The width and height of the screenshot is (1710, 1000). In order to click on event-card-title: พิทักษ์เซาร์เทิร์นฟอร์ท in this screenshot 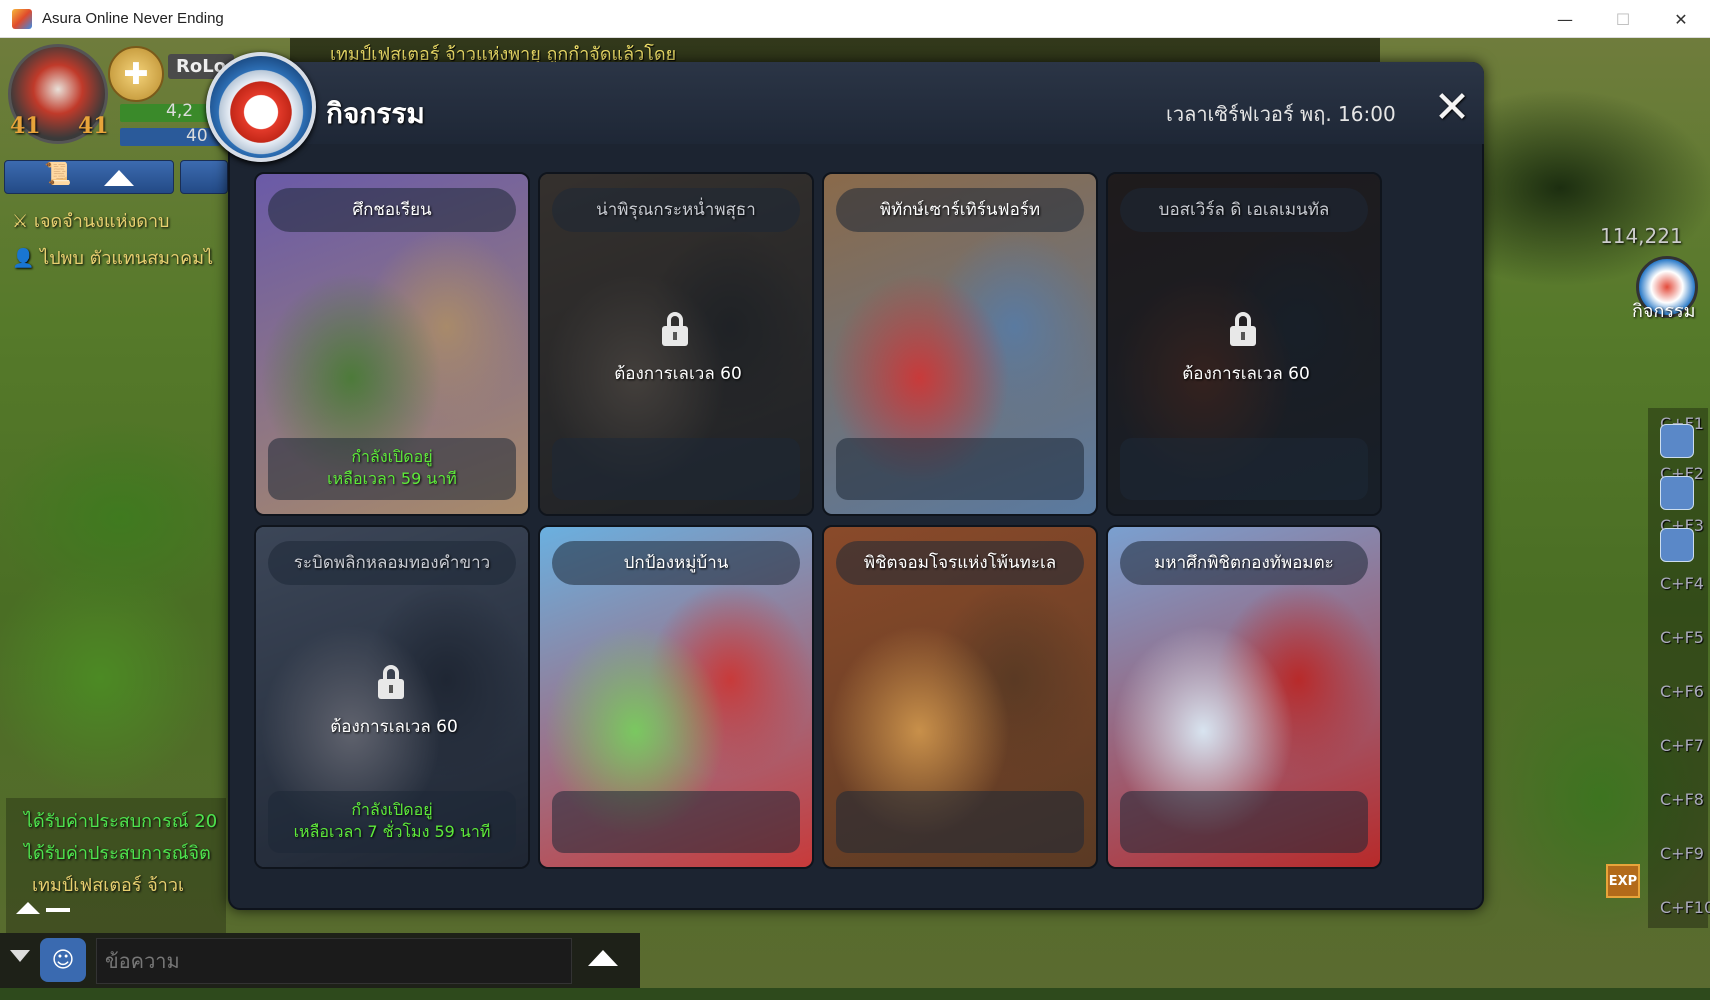, I will do `click(960, 210)`.